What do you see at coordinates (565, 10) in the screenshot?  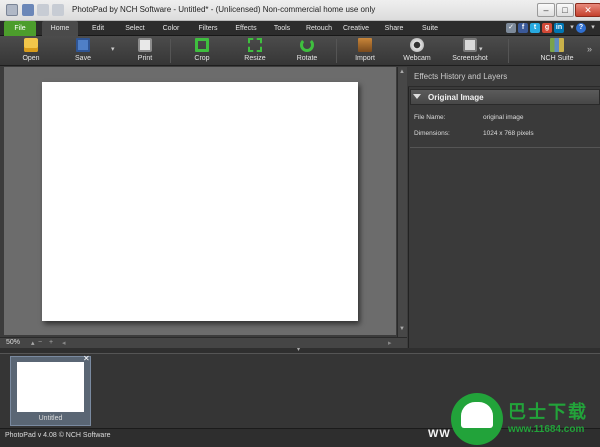 I see `maximize-button: □` at bounding box center [565, 10].